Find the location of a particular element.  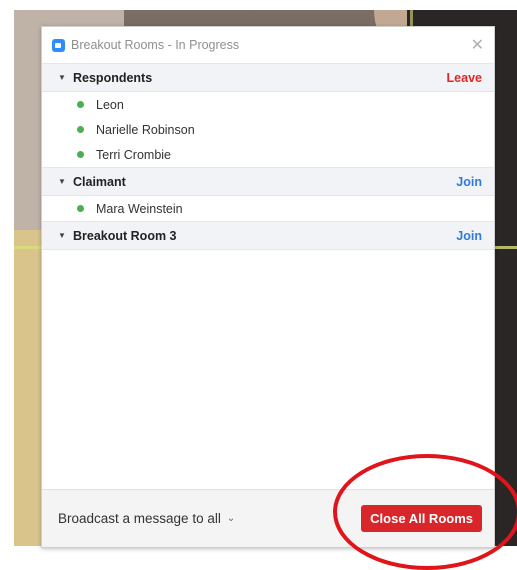

chevron-down-icon: ⌄ is located at coordinates (231, 518).